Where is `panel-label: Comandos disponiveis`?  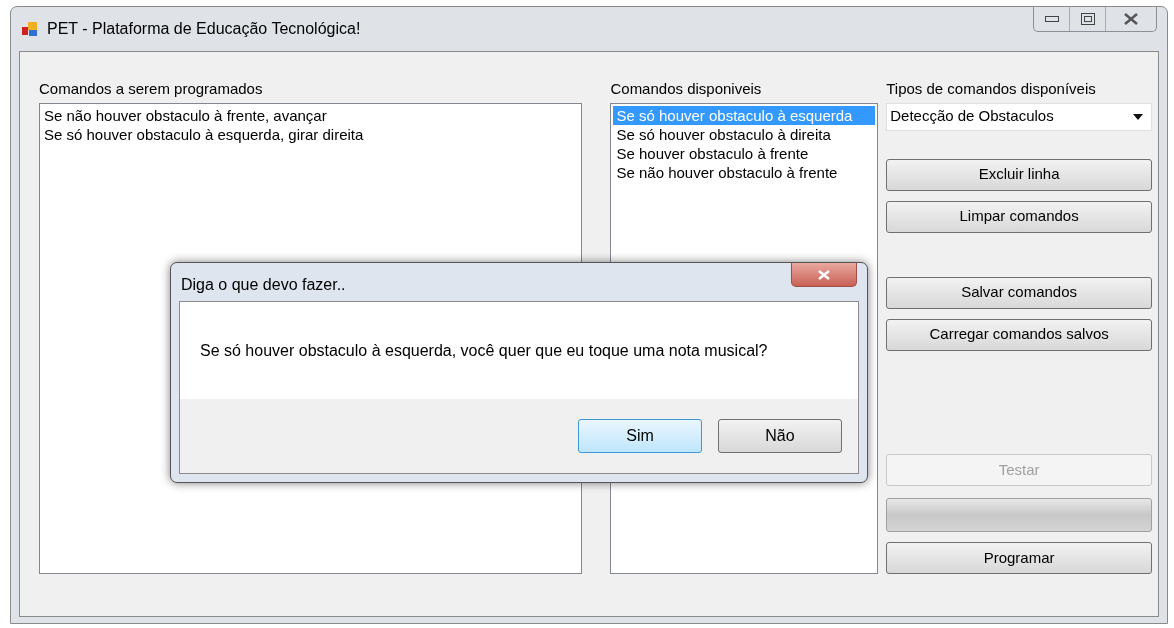 panel-label: Comandos disponiveis is located at coordinates (686, 89).